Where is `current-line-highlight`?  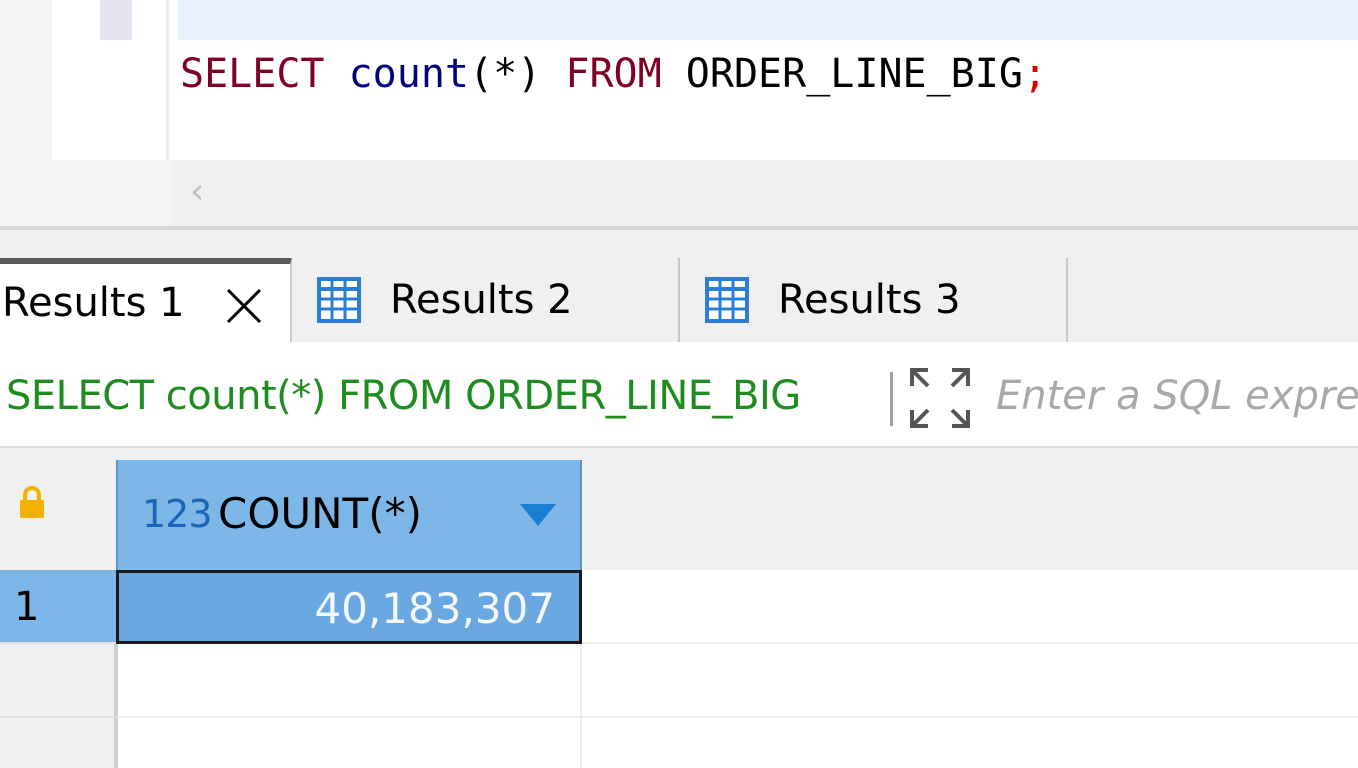 current-line-highlight is located at coordinates (768, 20).